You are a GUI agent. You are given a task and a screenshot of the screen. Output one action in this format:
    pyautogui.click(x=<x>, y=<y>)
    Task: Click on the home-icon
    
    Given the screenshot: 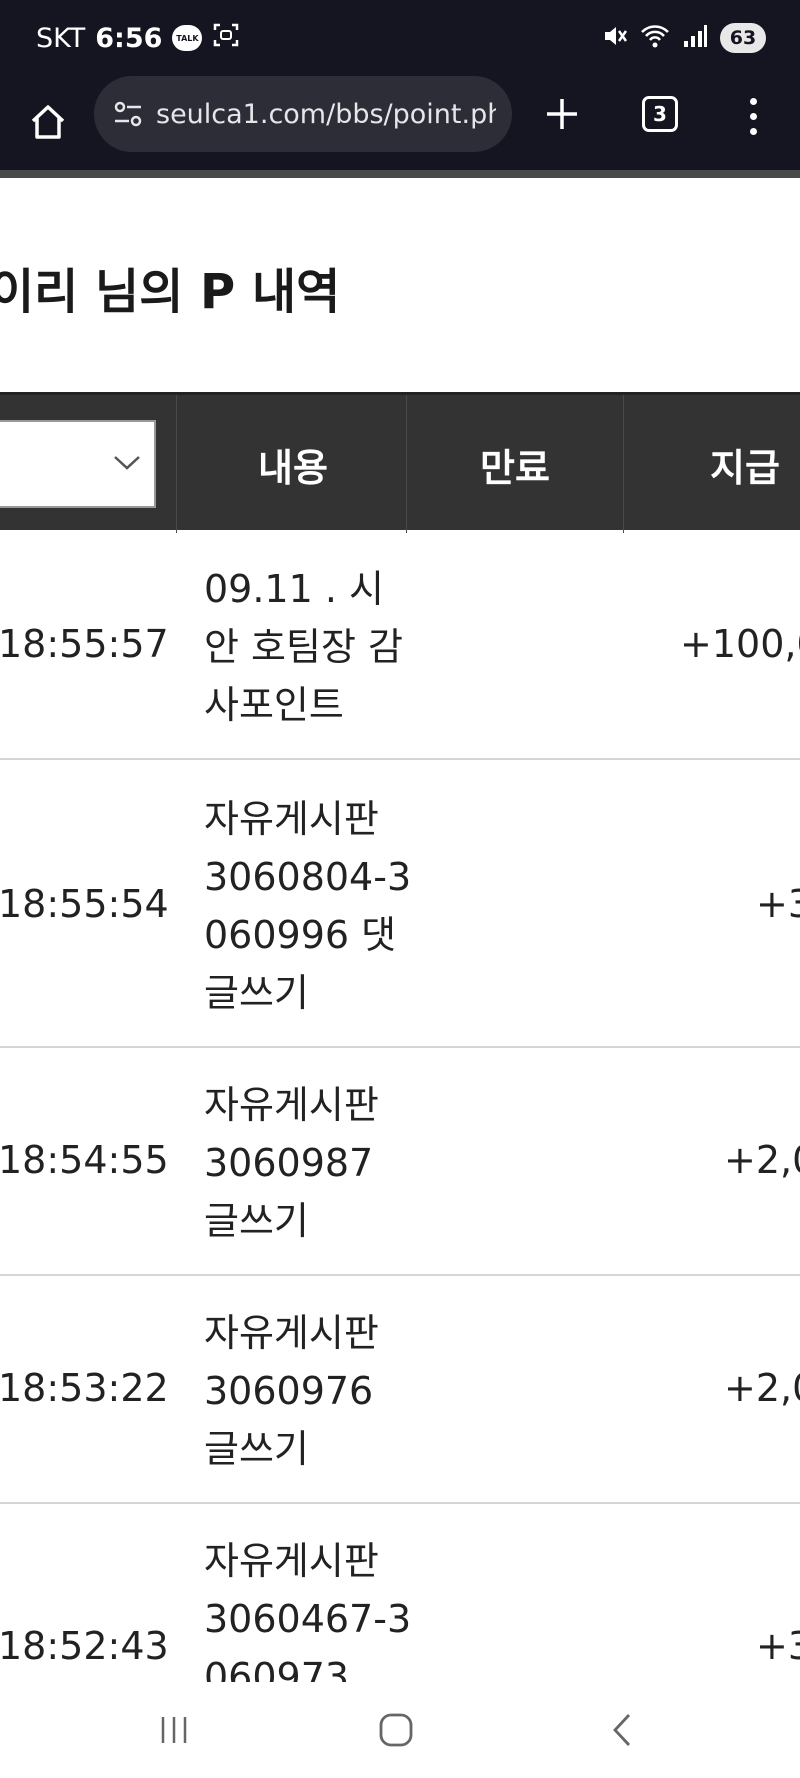 What is the action you would take?
    pyautogui.click(x=48, y=122)
    